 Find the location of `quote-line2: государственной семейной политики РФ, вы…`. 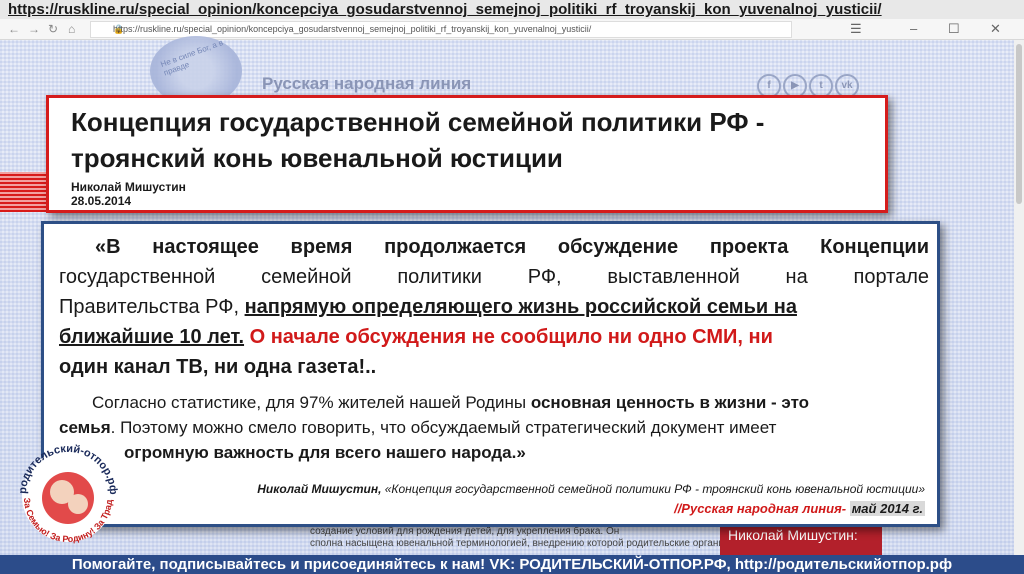

quote-line2: государственной семейной политики РФ, вы… is located at coordinates (494, 277).